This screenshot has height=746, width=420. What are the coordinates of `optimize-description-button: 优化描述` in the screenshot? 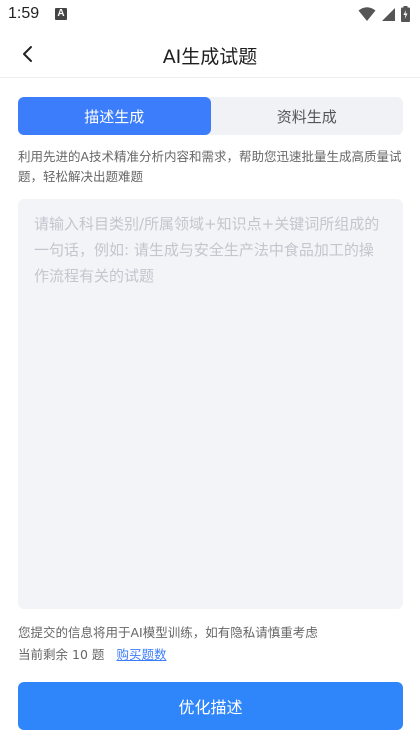 It's located at (210, 706).